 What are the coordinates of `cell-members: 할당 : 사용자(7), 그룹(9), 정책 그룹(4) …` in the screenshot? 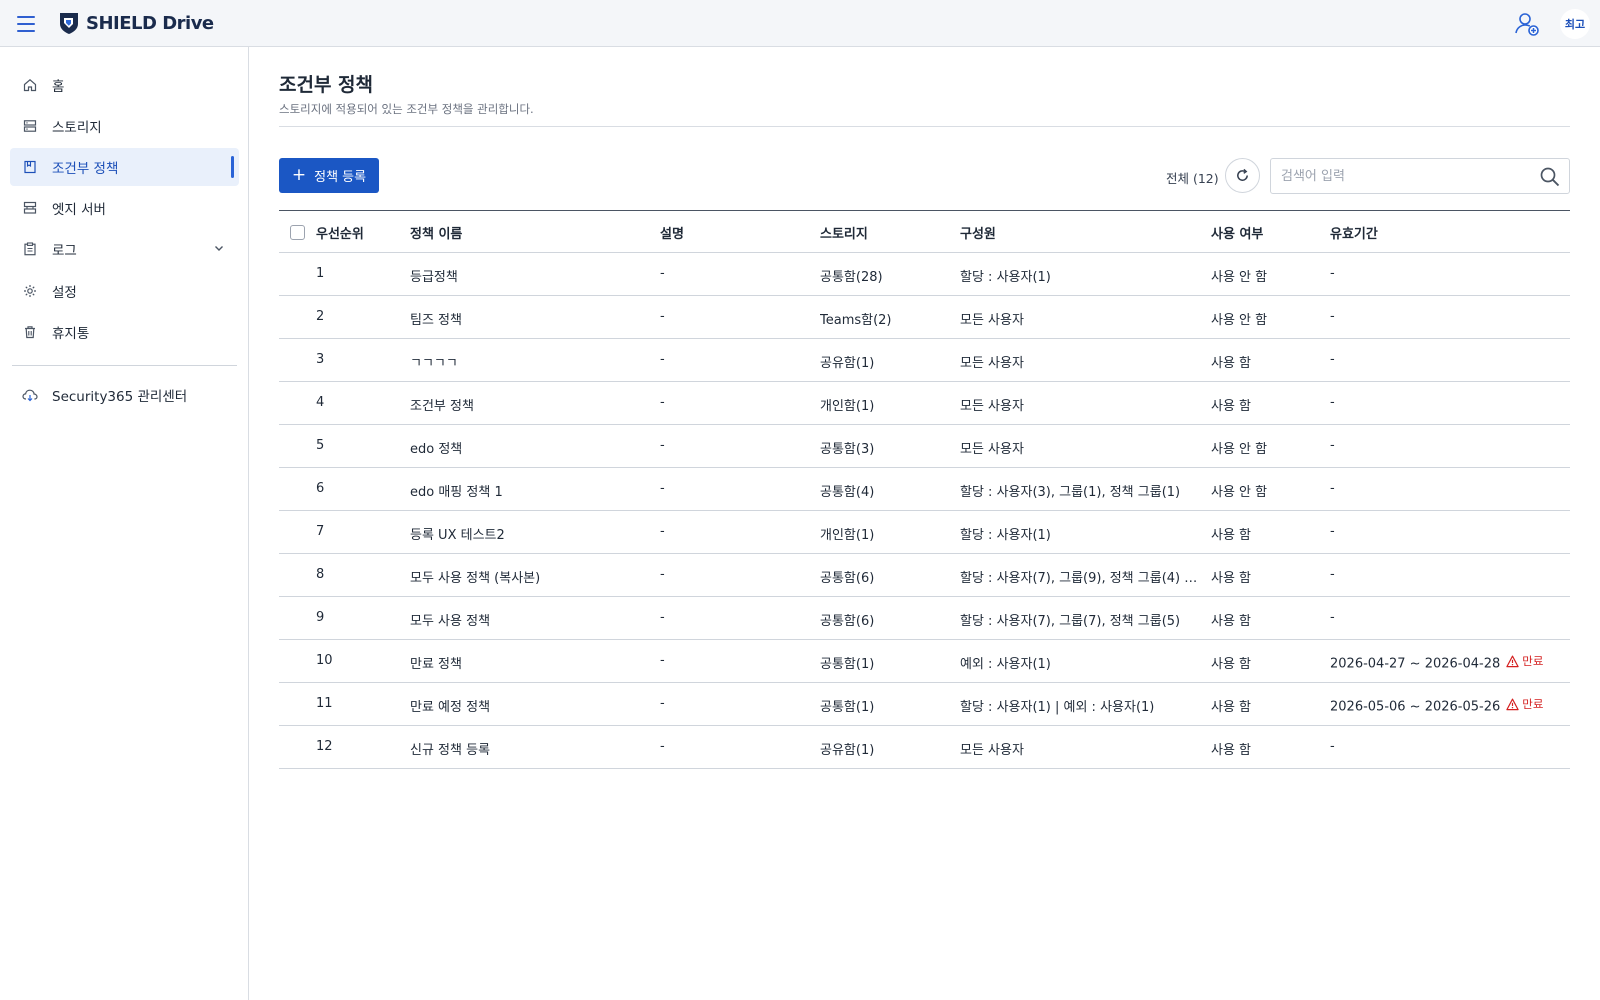 It's located at (1079, 578).